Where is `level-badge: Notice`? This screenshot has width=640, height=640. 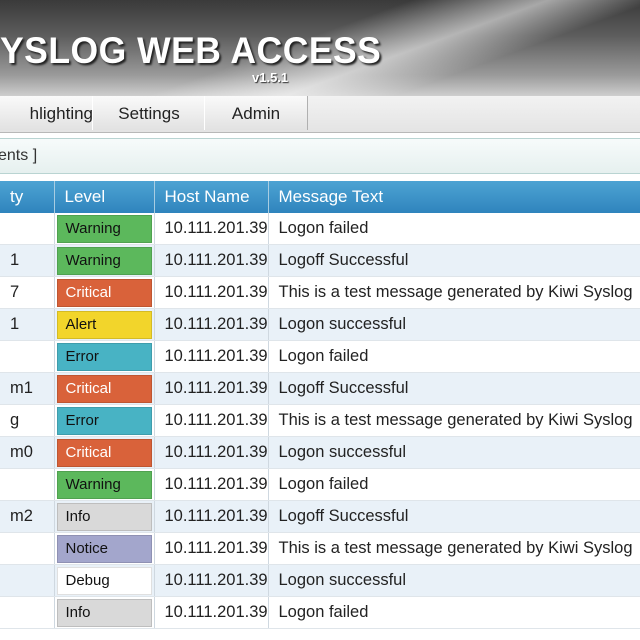
level-badge: Notice is located at coordinates (104, 548).